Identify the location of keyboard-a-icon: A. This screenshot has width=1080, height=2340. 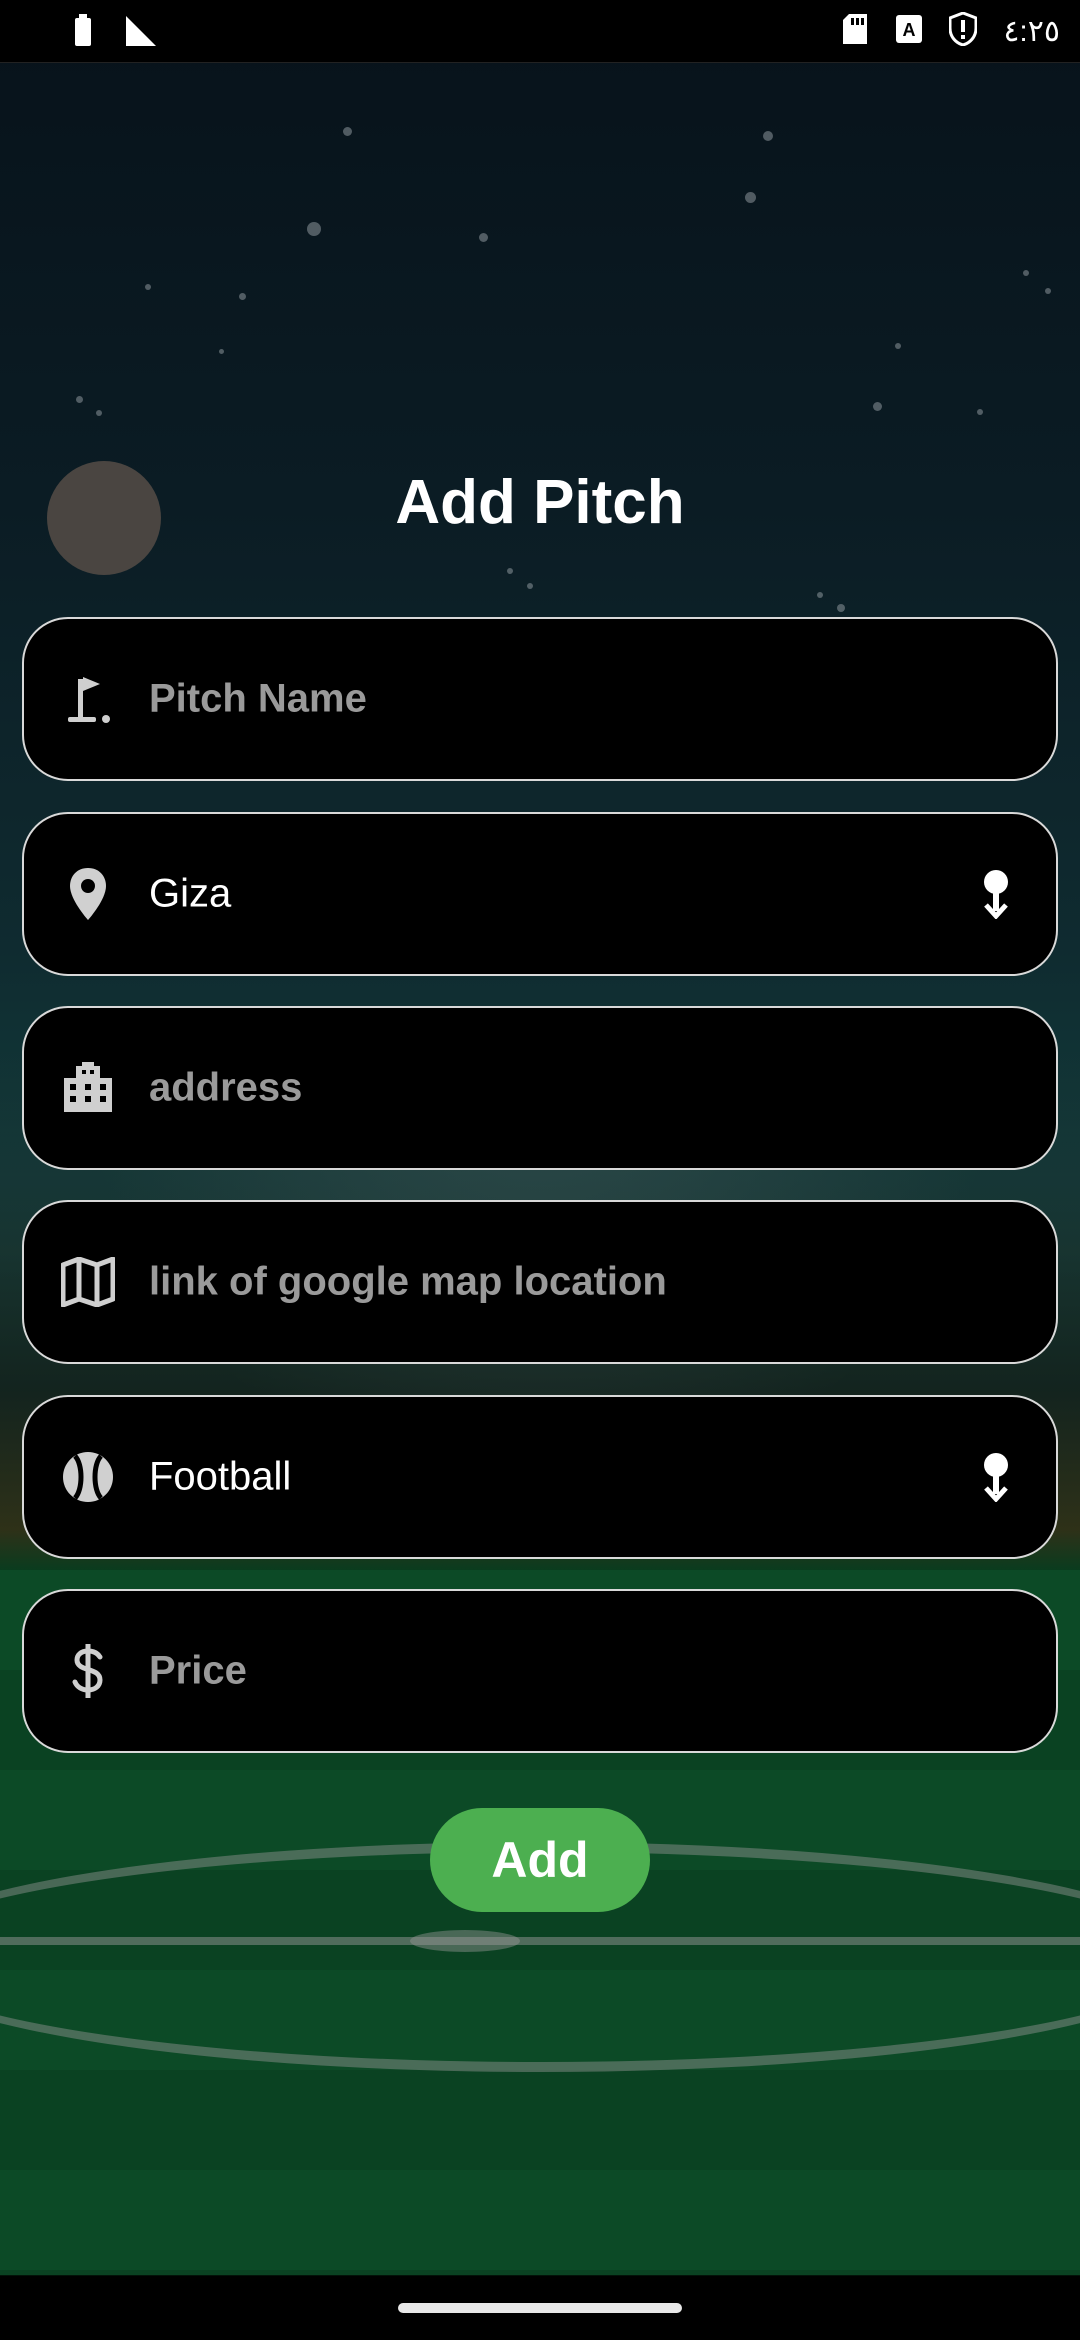
(909, 31).